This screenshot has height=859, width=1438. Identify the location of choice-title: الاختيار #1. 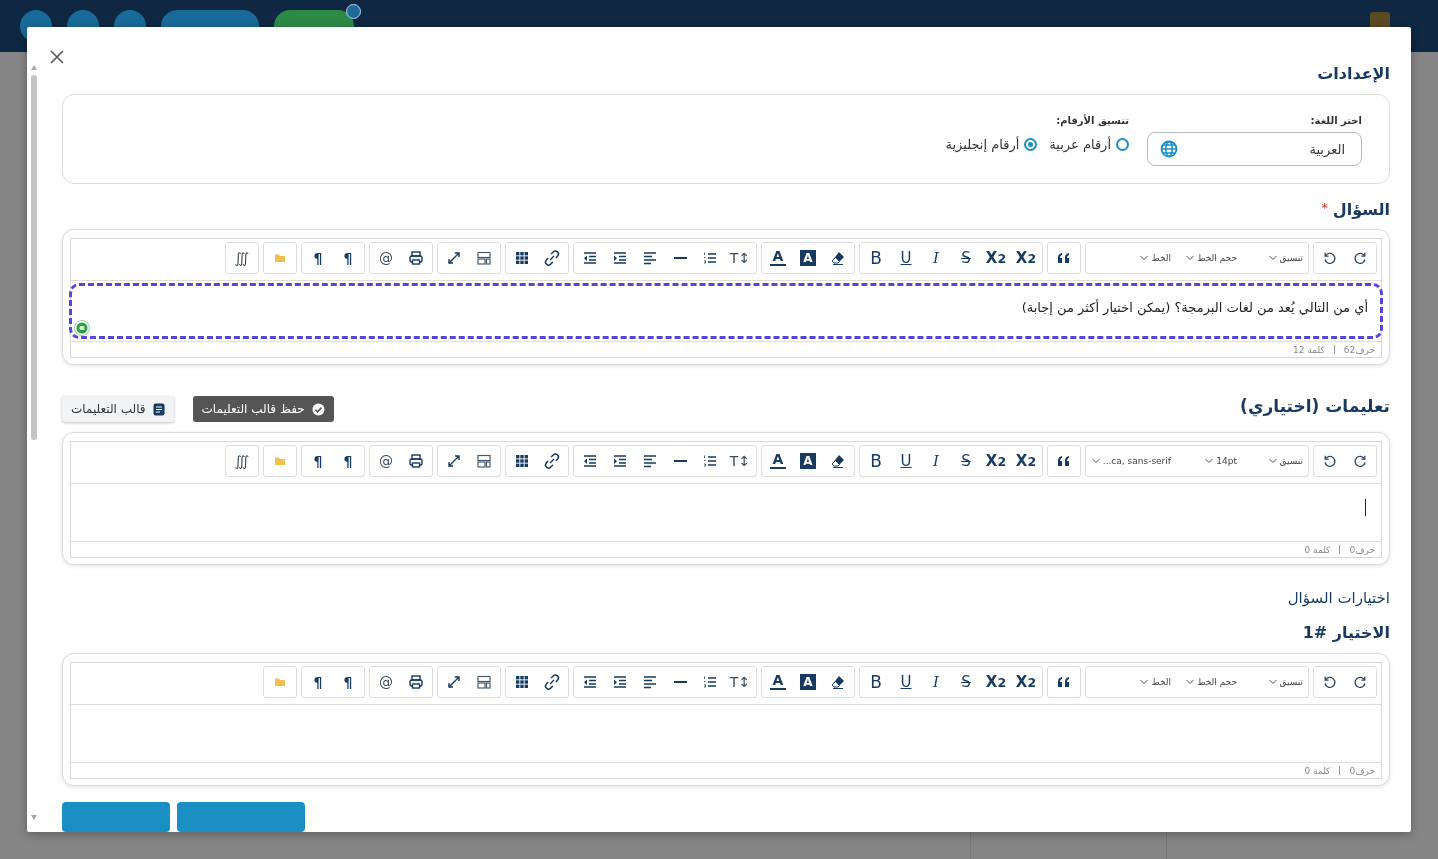
(1346, 632).